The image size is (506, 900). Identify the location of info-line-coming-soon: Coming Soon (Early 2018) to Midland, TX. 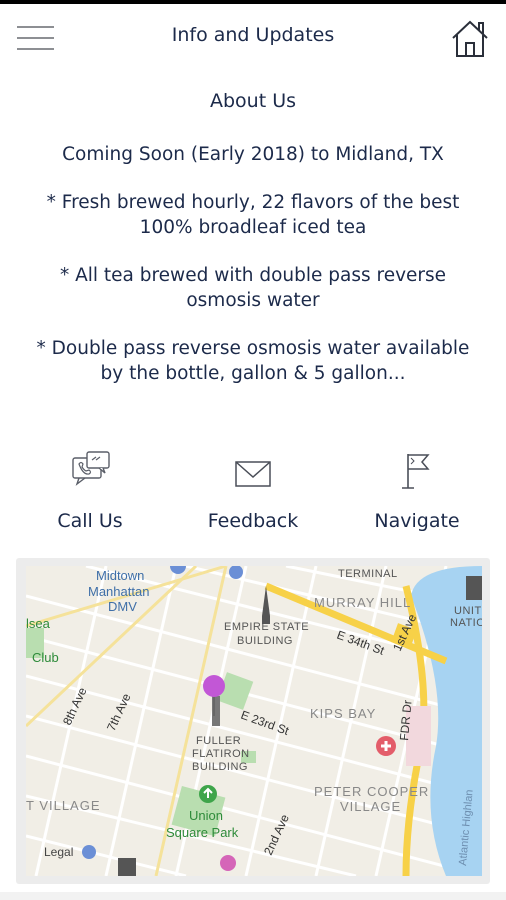
(253, 154).